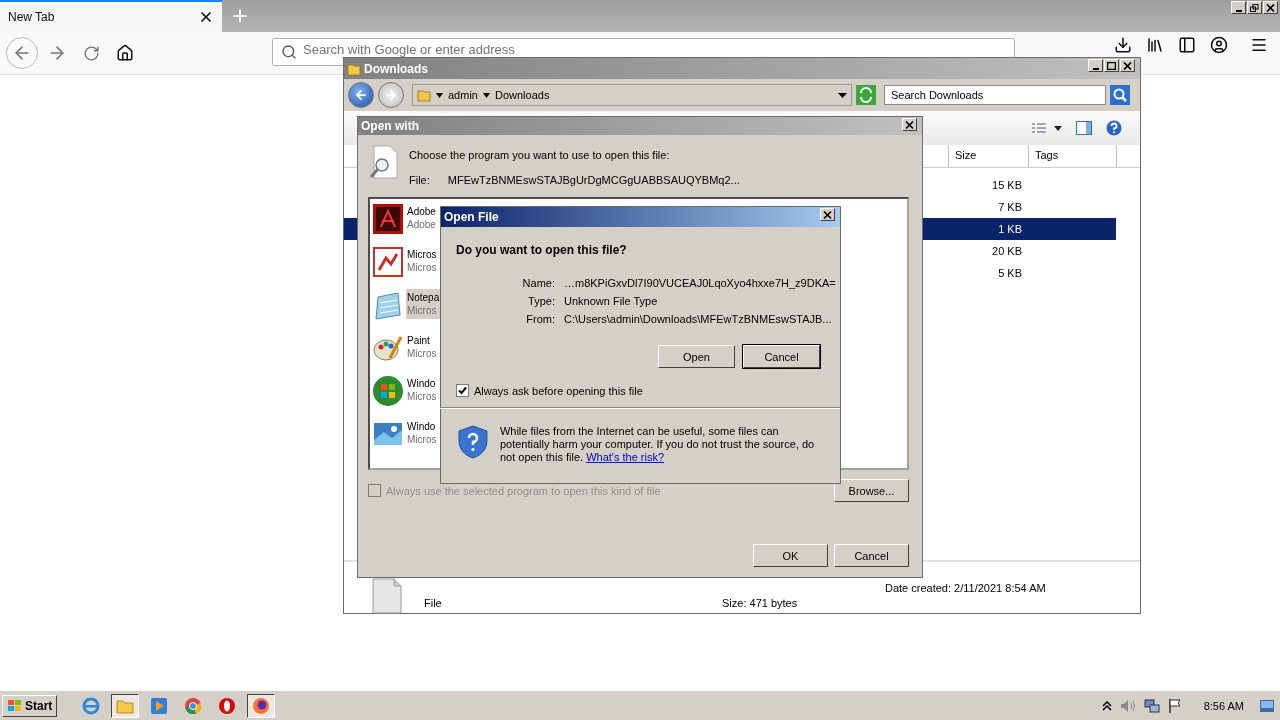 This screenshot has height=720, width=1280. Describe the element at coordinates (540, 319) in the screenshot. I see `field-label: From:` at that location.